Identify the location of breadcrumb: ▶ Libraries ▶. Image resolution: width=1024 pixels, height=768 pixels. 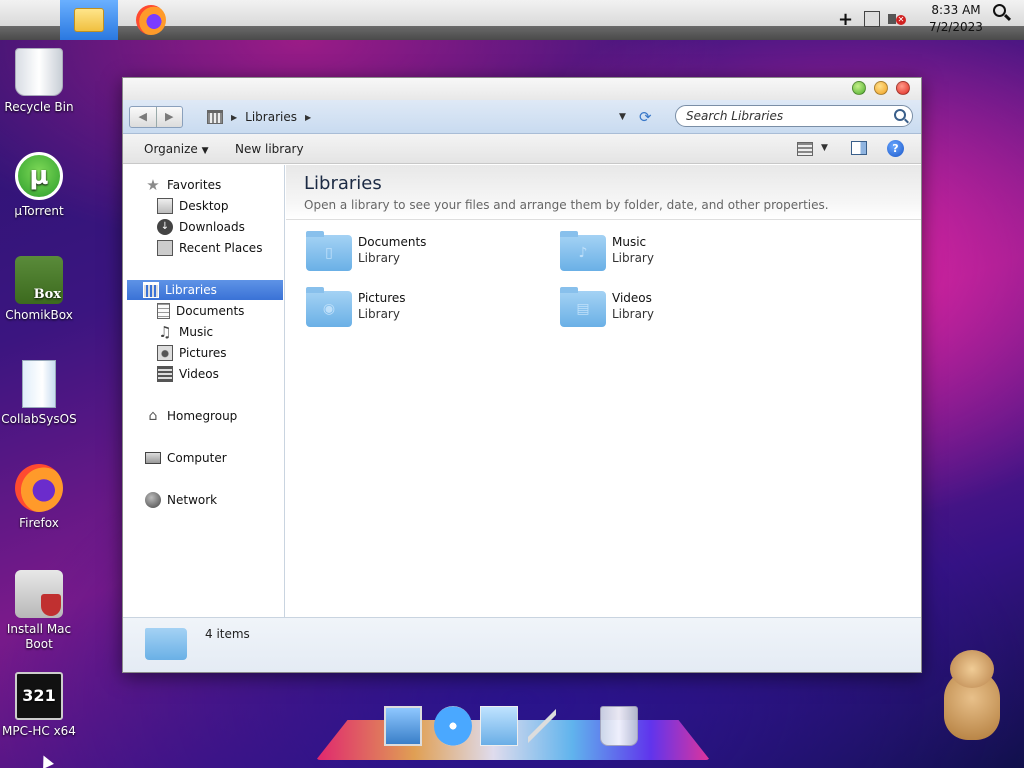
(259, 117).